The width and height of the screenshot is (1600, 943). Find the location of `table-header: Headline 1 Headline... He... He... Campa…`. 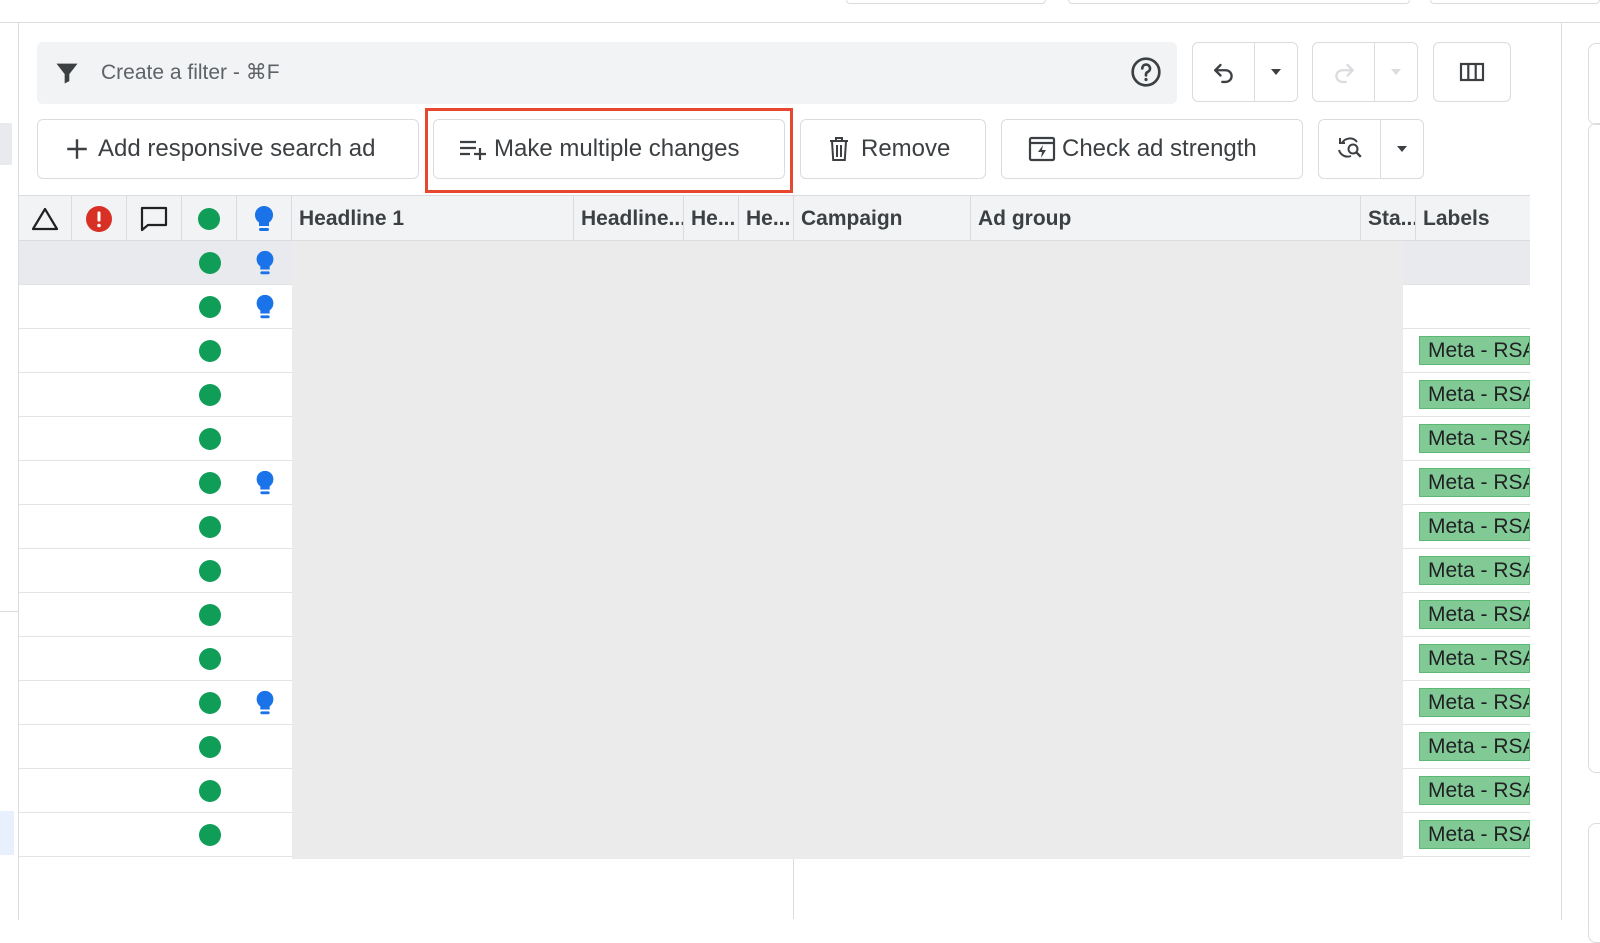

table-header: Headline 1 Headline... He... He... Campa… is located at coordinates (774, 218).